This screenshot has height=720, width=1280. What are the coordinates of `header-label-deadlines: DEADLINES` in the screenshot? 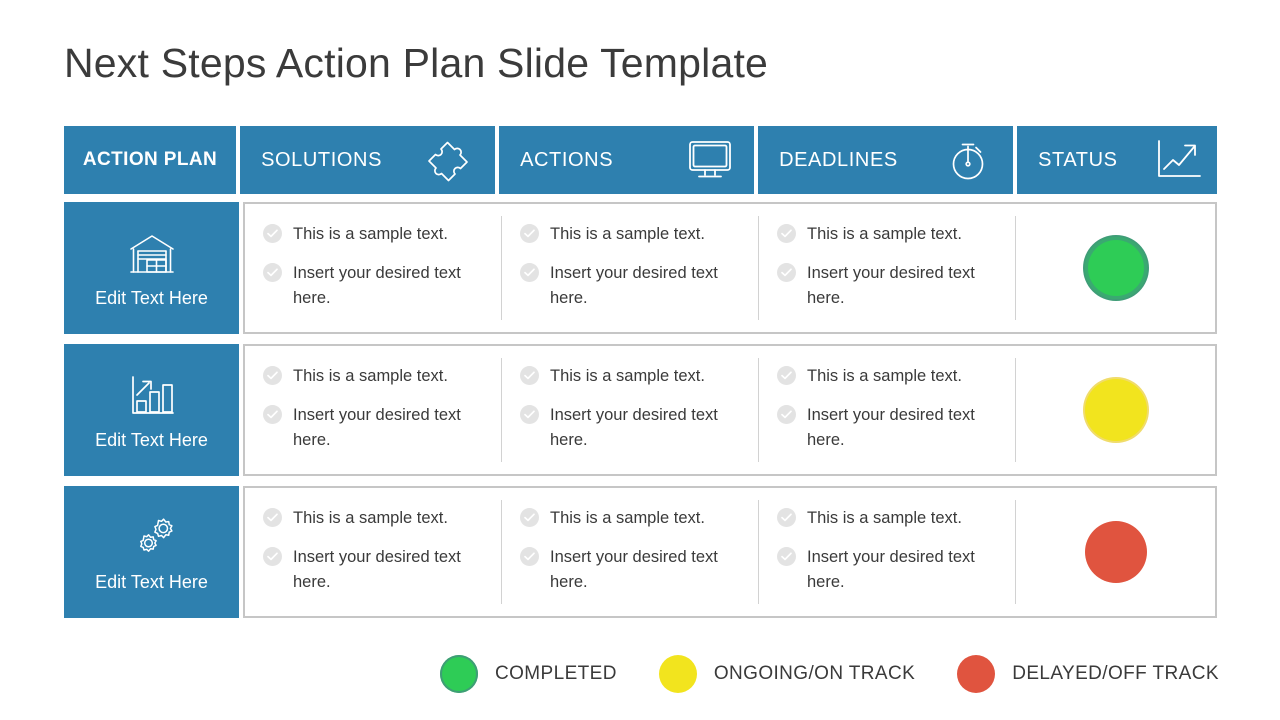 It's located at (838, 159).